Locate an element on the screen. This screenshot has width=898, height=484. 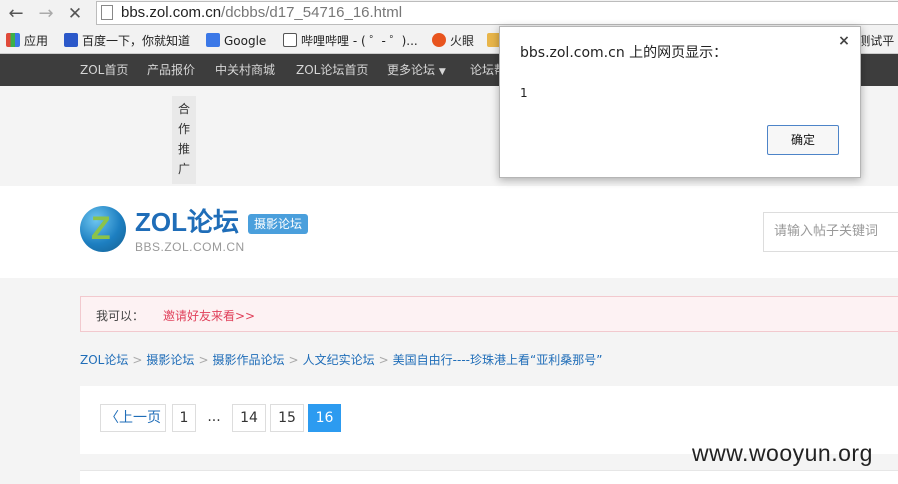
zol-logo-letter: Z is located at coordinates (101, 228).